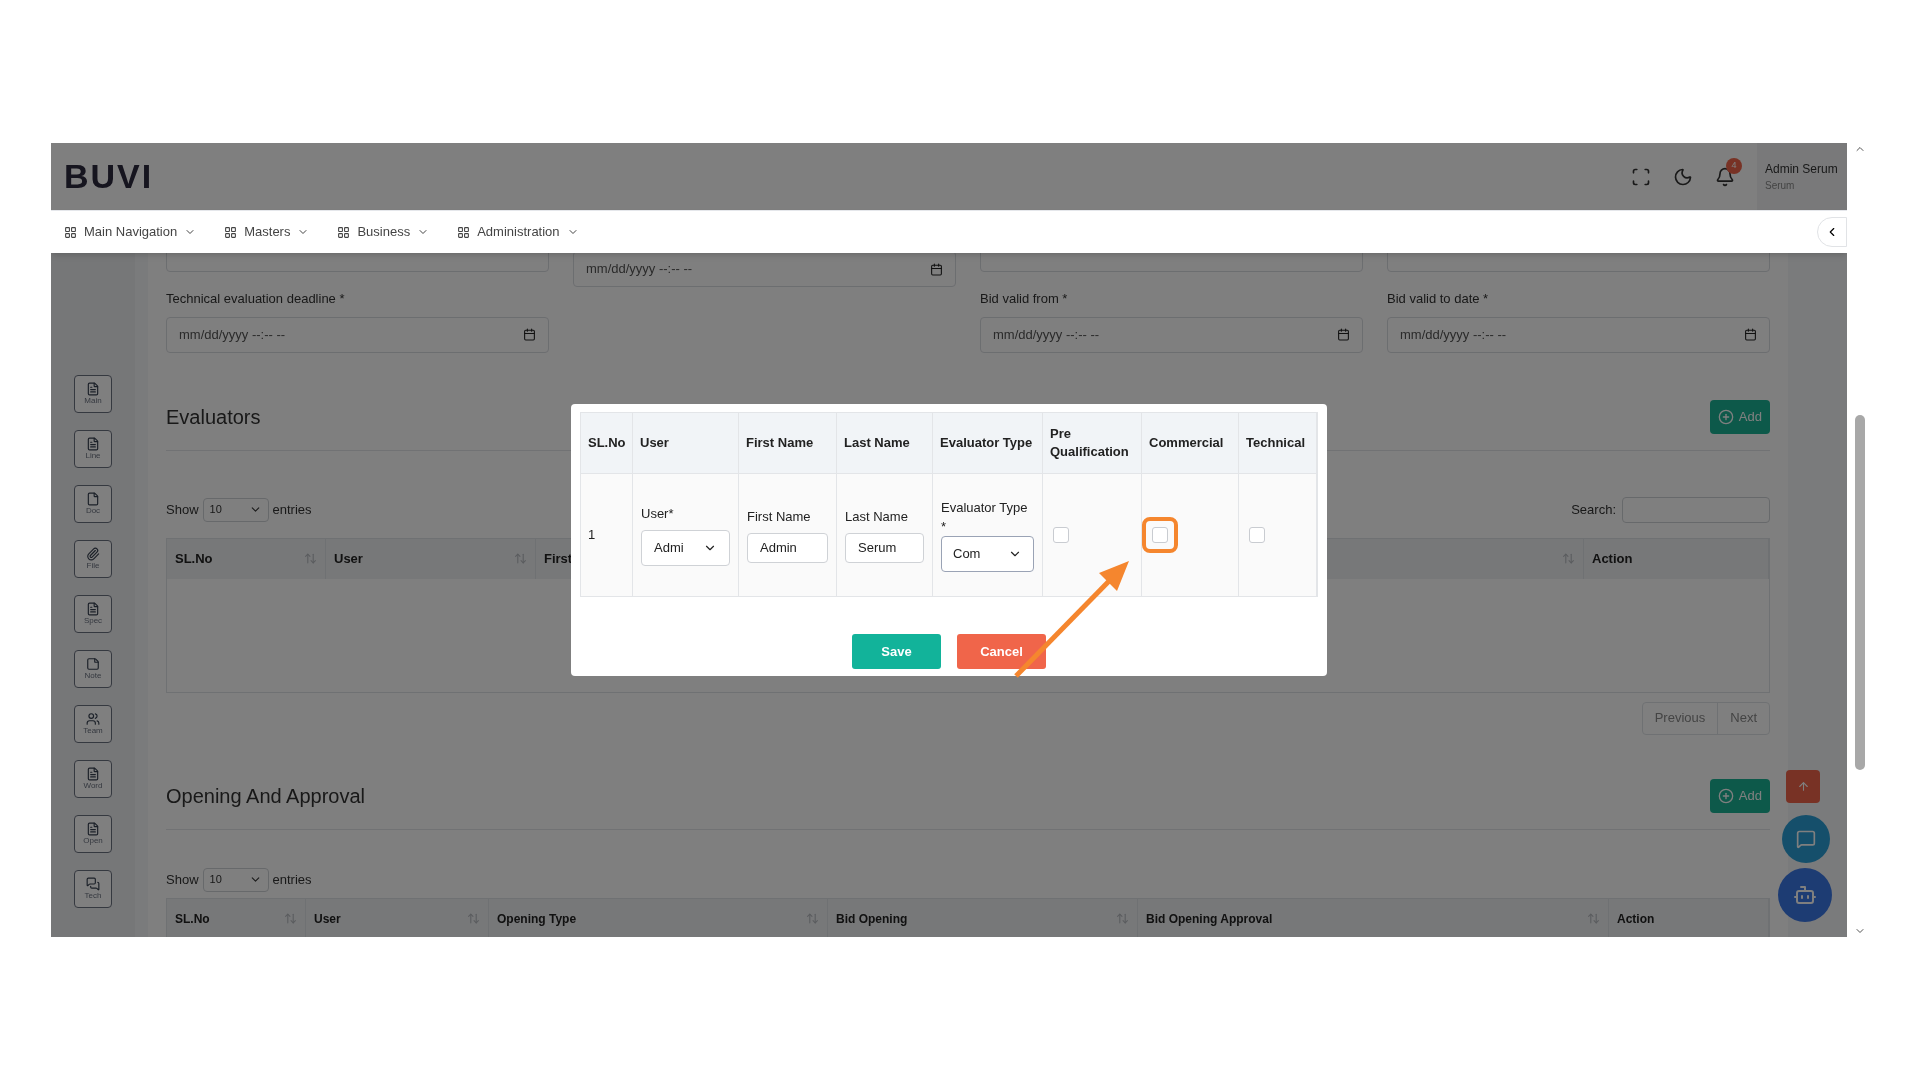 The width and height of the screenshot is (1920, 1080). I want to click on side-tool-button: Tech, so click(93, 889).